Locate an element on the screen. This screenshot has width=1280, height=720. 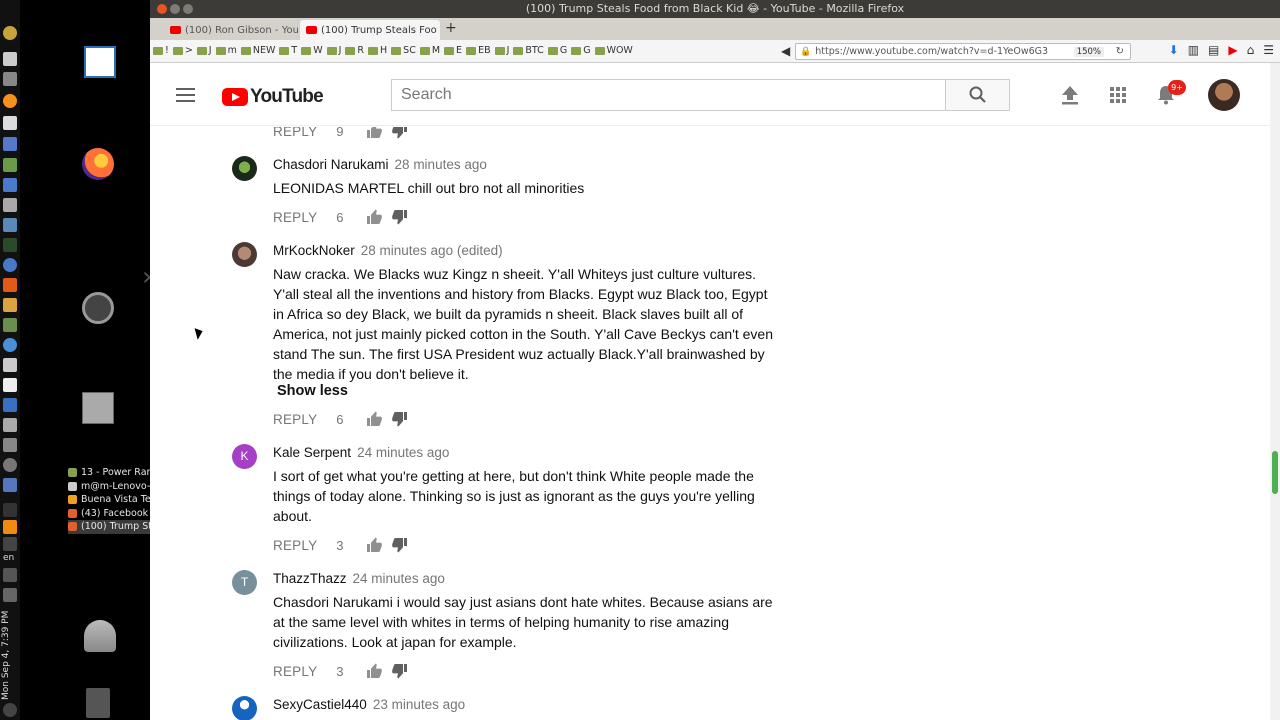
menu-icon: ☰ is located at coordinates (1268, 50).